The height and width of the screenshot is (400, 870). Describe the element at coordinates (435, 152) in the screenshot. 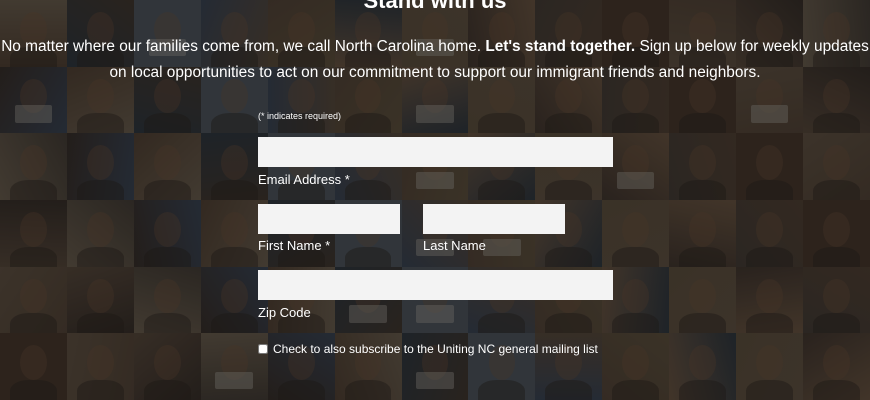

I see `email-field` at that location.